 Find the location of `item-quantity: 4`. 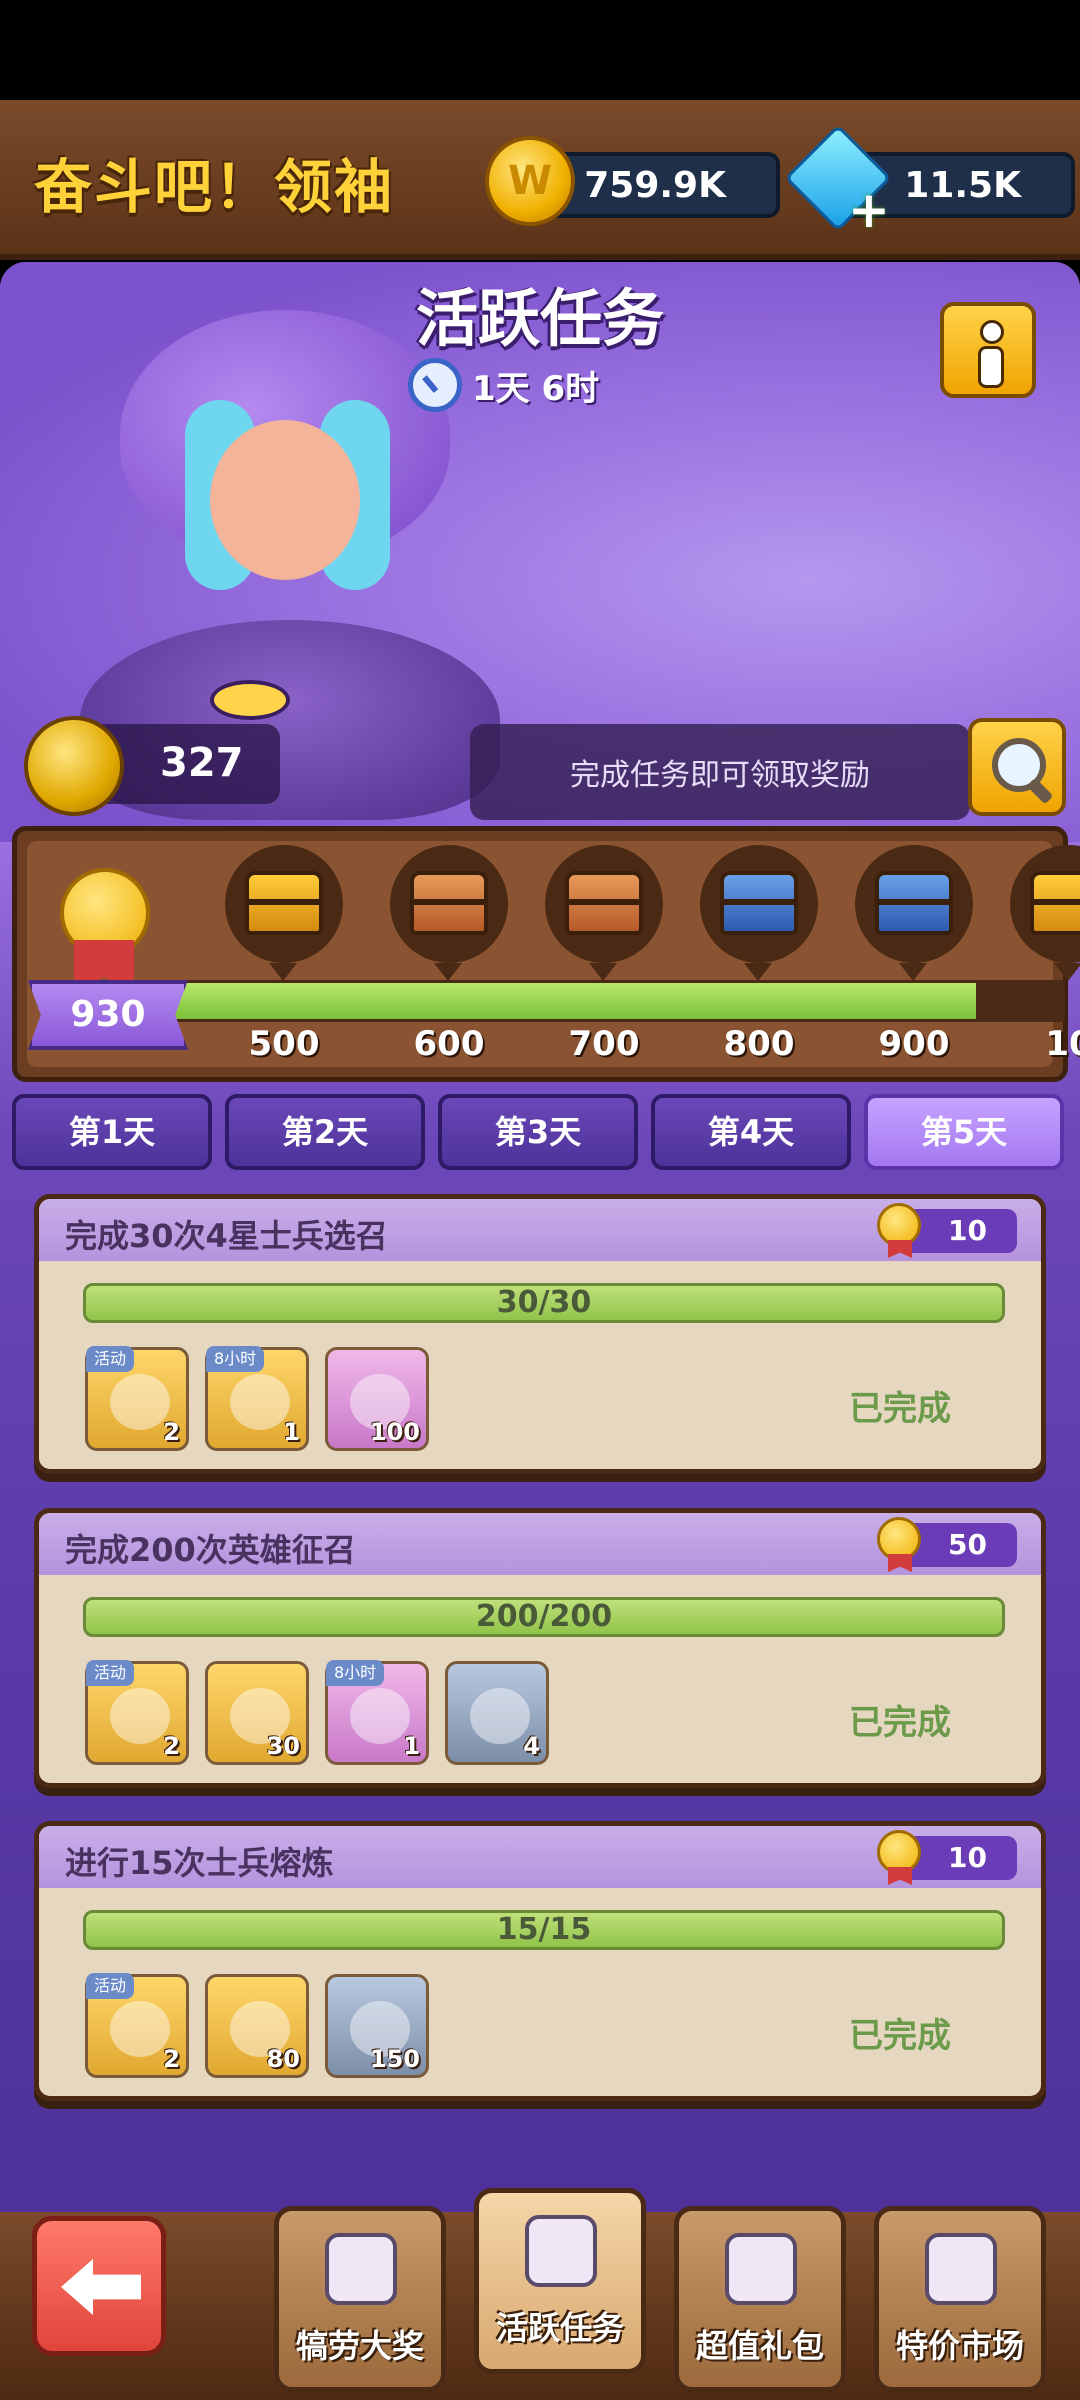

item-quantity: 4 is located at coordinates (531, 1746).